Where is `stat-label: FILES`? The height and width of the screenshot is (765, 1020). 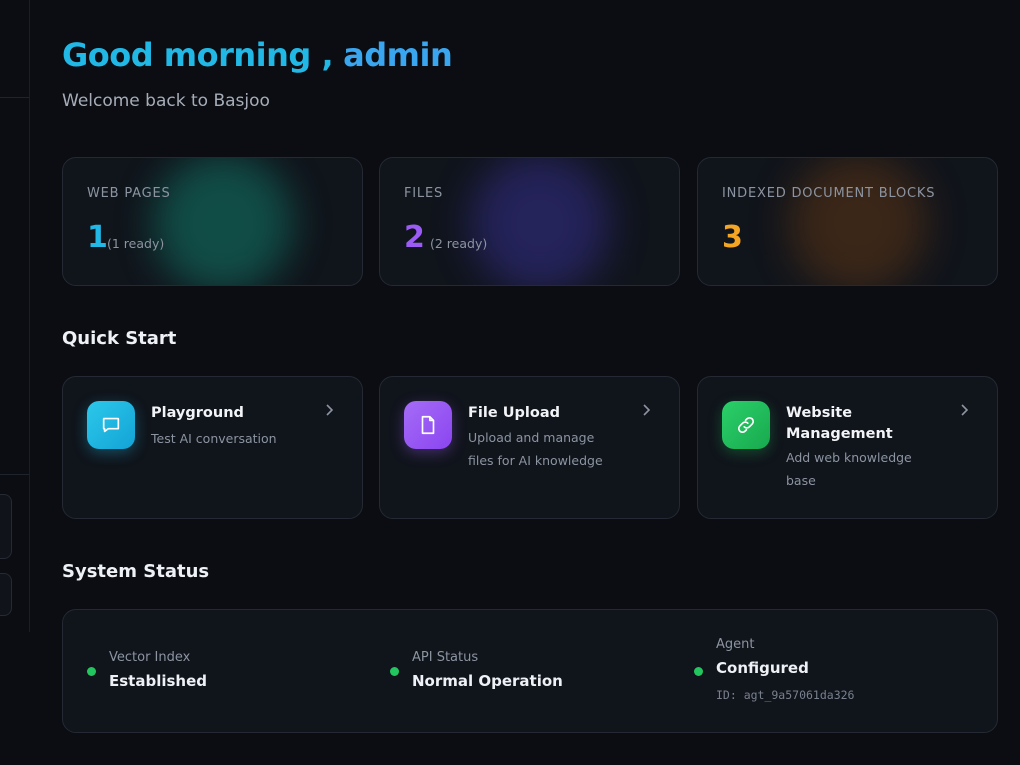
stat-label: FILES is located at coordinates (424, 193).